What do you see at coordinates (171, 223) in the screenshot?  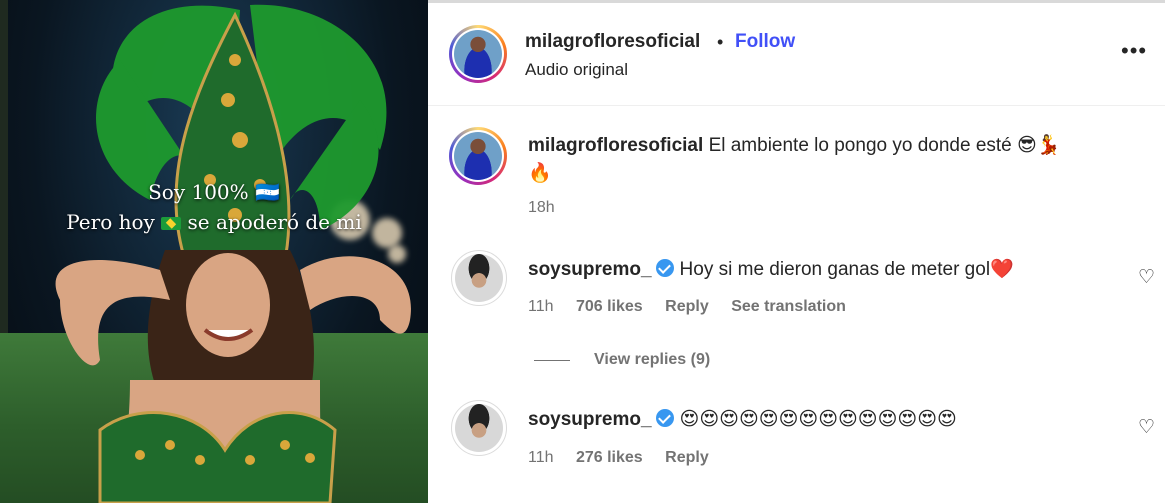 I see `brazil-flag-icon` at bounding box center [171, 223].